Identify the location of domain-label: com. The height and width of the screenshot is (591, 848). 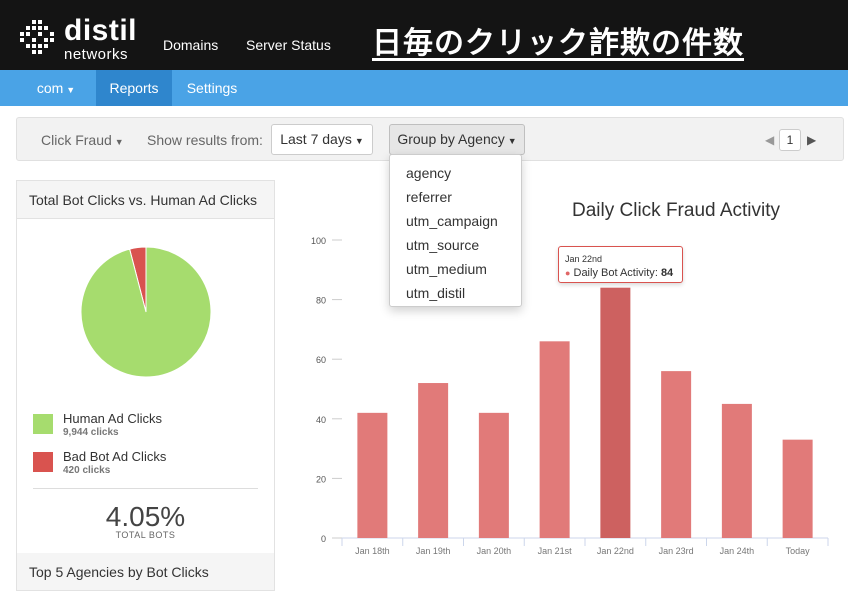
(50, 88).